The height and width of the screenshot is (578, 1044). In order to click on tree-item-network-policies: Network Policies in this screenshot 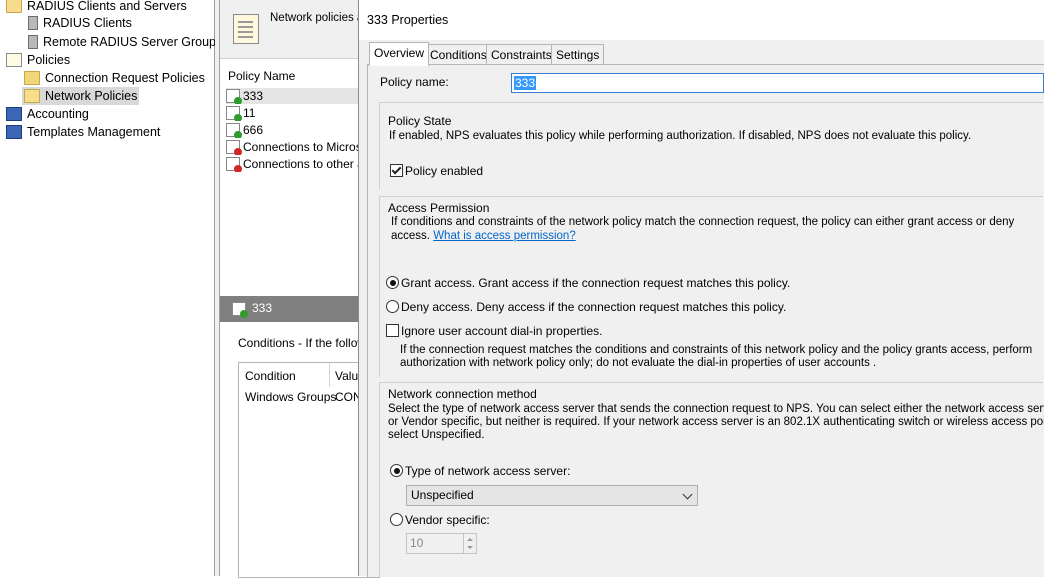, I will do `click(81, 96)`.